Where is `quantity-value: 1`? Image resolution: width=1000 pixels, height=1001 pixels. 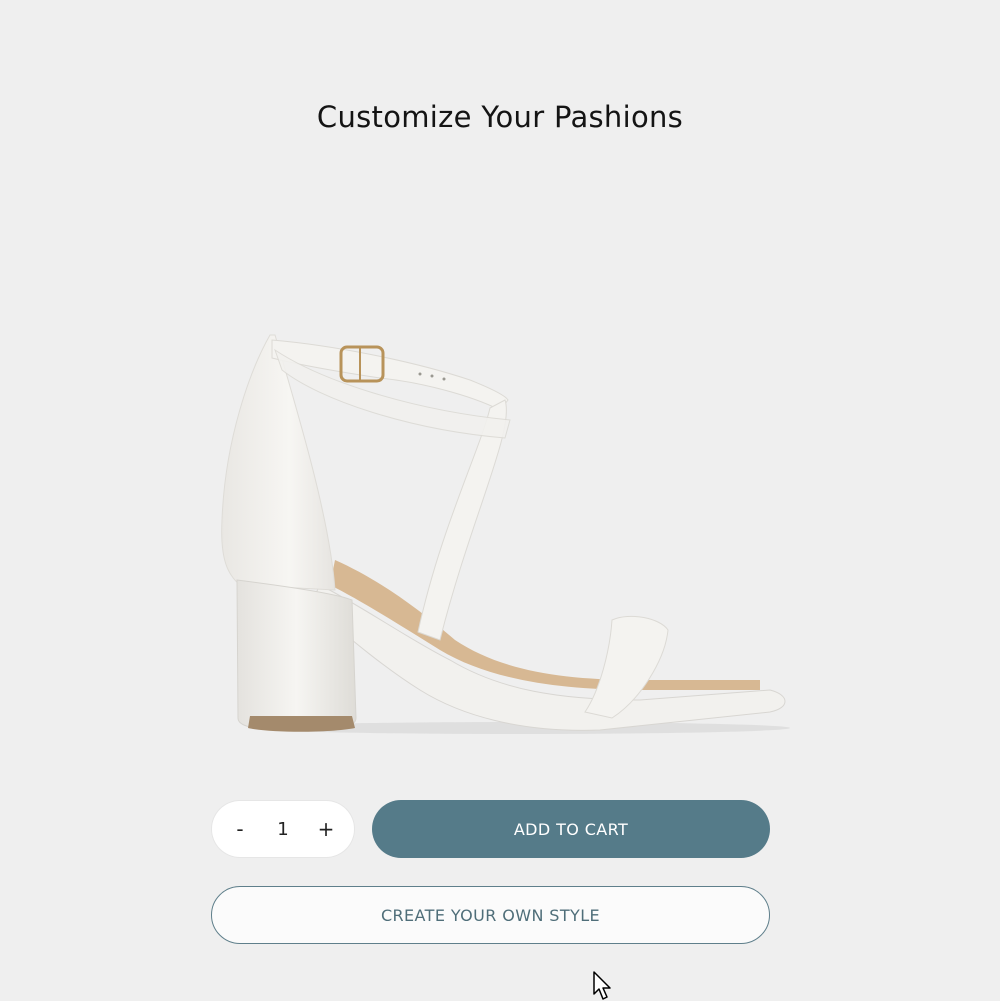 quantity-value: 1 is located at coordinates (283, 829).